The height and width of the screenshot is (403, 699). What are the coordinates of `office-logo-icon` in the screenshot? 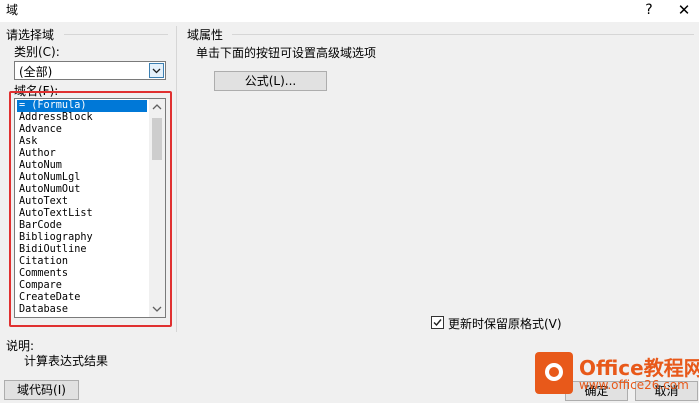 It's located at (554, 373).